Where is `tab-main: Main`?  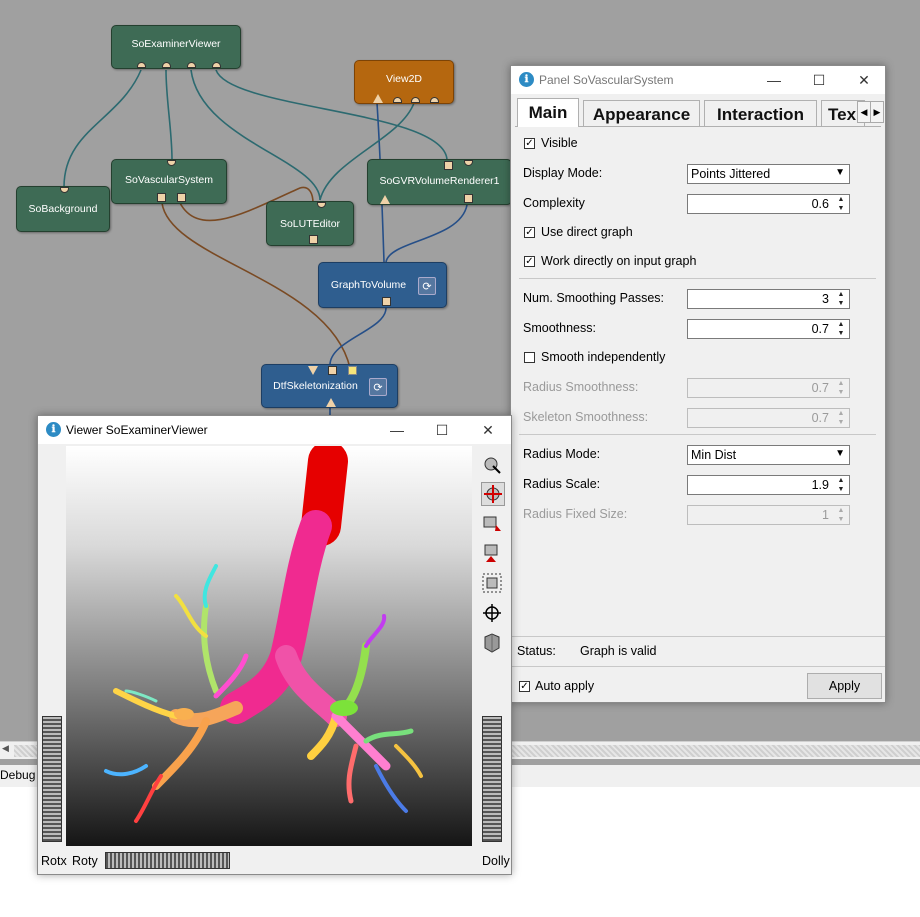
tab-main: Main is located at coordinates (548, 112).